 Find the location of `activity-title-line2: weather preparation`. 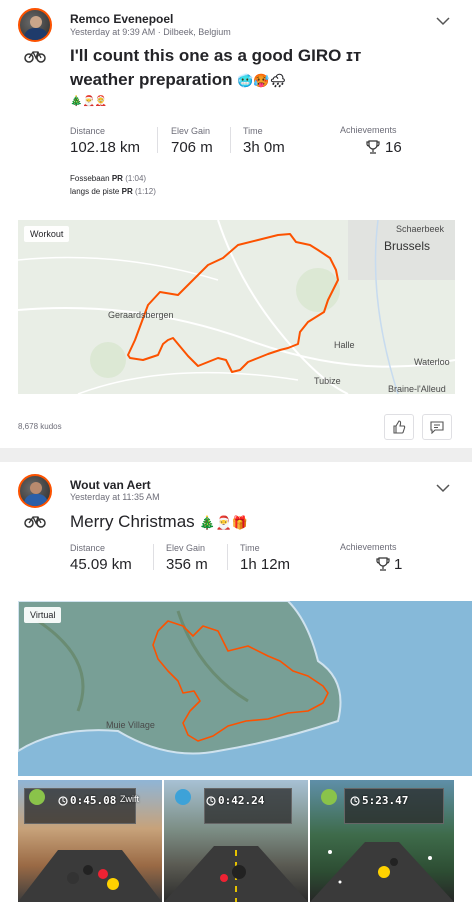

activity-title-line2: weather preparation is located at coordinates (151, 79).